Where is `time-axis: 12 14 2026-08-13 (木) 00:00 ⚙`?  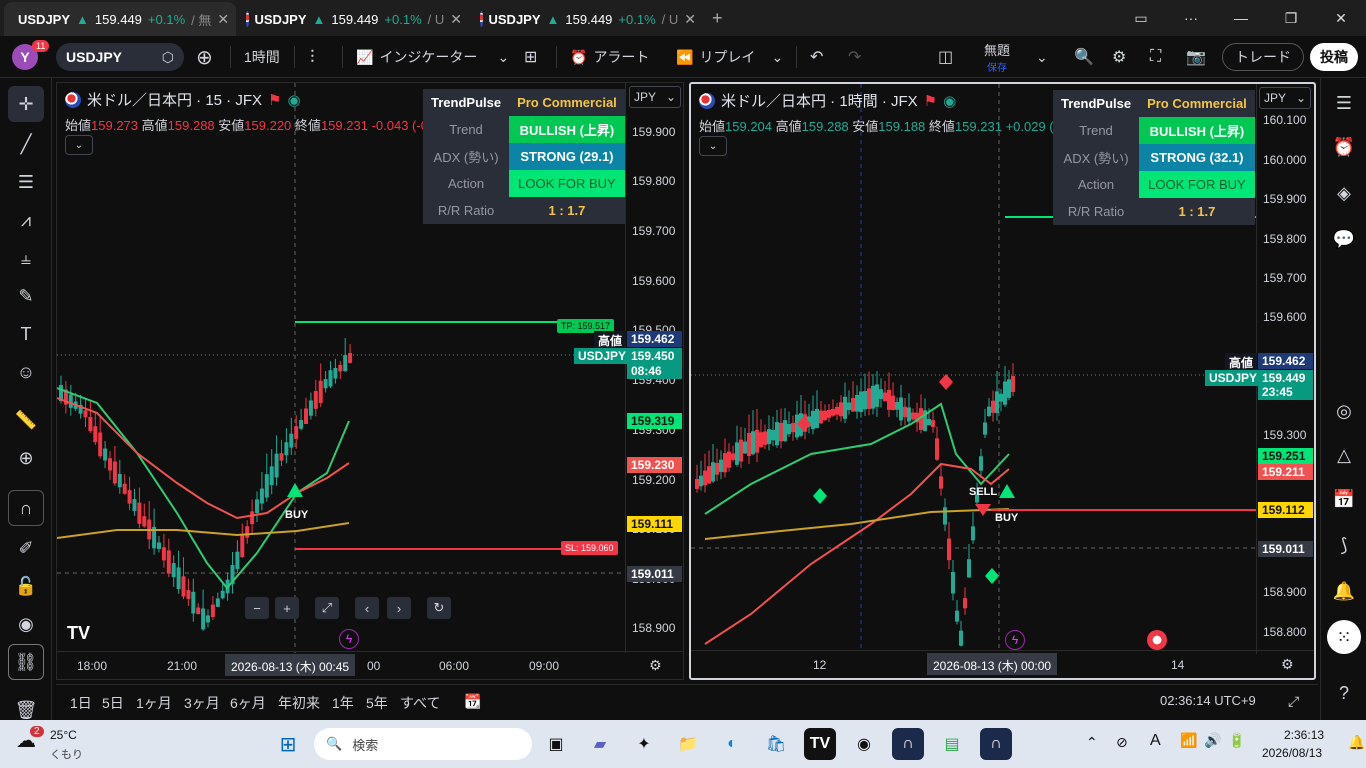
time-axis: 12 14 2026-08-13 (木) 00:00 ⚙ is located at coordinates (1002, 664).